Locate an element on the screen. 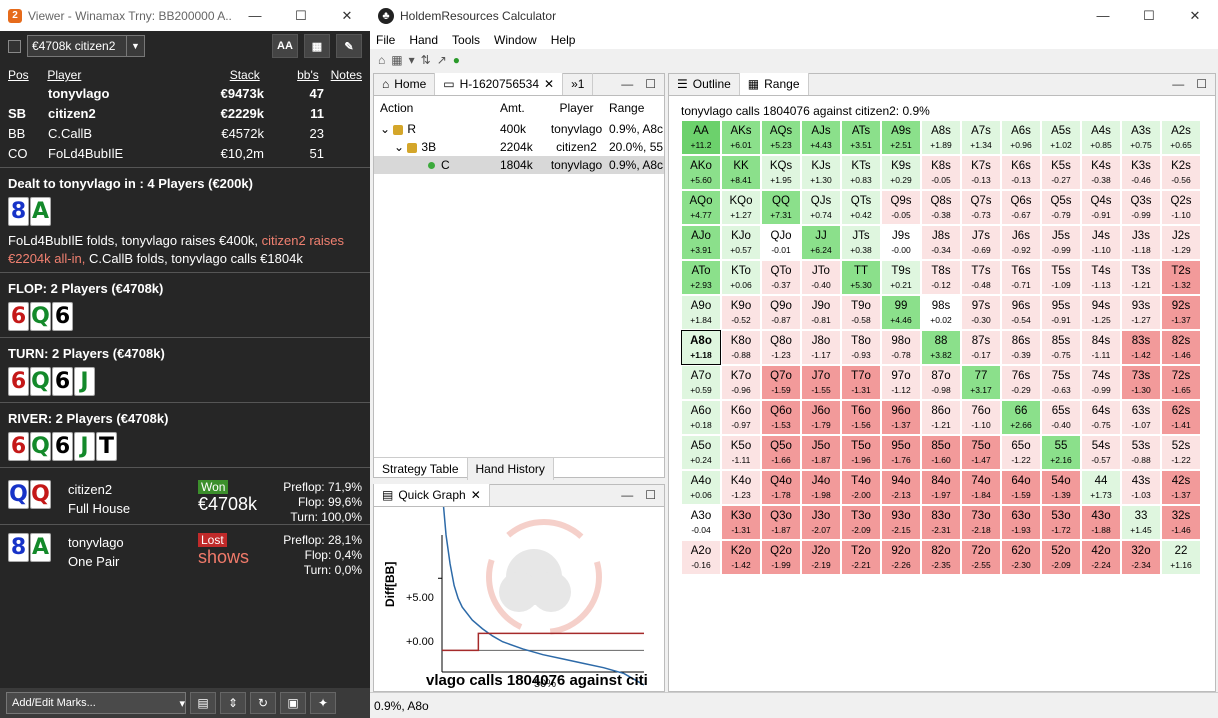  range-cell-A2o: A2o -0.16 is located at coordinates (701, 557).